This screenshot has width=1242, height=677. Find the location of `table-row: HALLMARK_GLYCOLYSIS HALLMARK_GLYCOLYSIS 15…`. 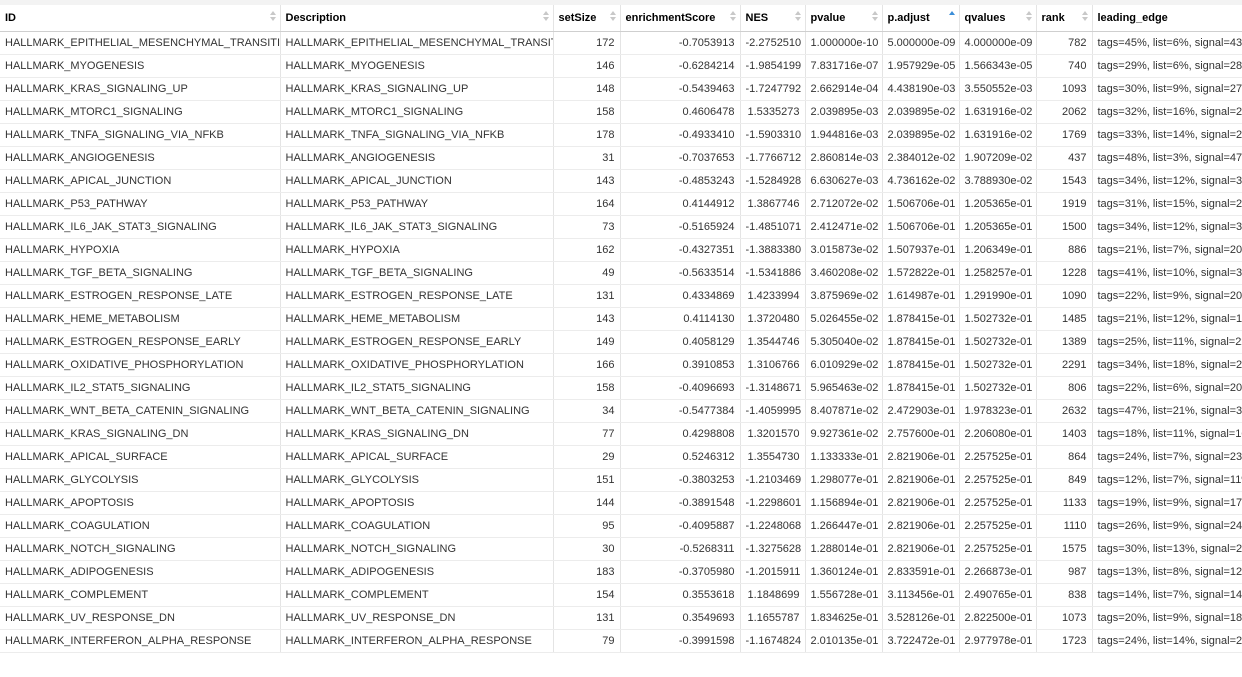

table-row: HALLMARK_GLYCOLYSIS HALLMARK_GLYCOLYSIS 15… is located at coordinates (621, 480).